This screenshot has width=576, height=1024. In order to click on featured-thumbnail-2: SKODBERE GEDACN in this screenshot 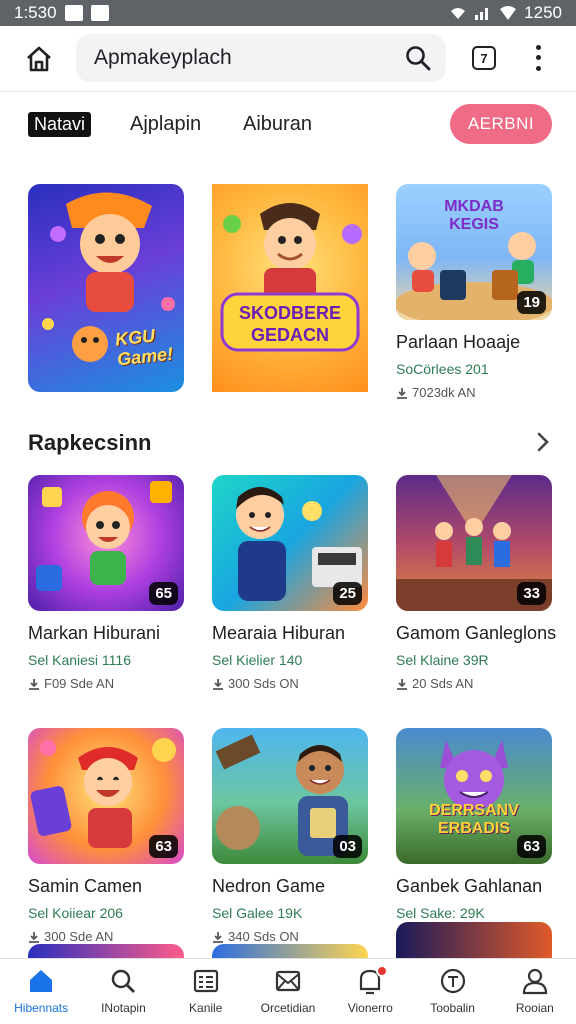, I will do `click(290, 288)`.